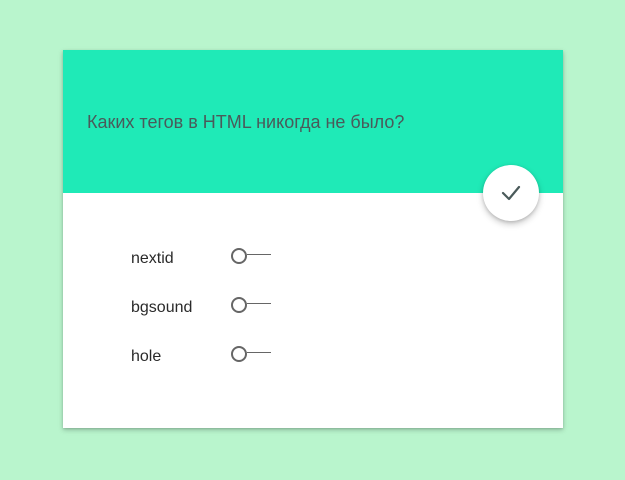 This screenshot has width=625, height=480. I want to click on option-nextid: nextid, so click(313, 259).